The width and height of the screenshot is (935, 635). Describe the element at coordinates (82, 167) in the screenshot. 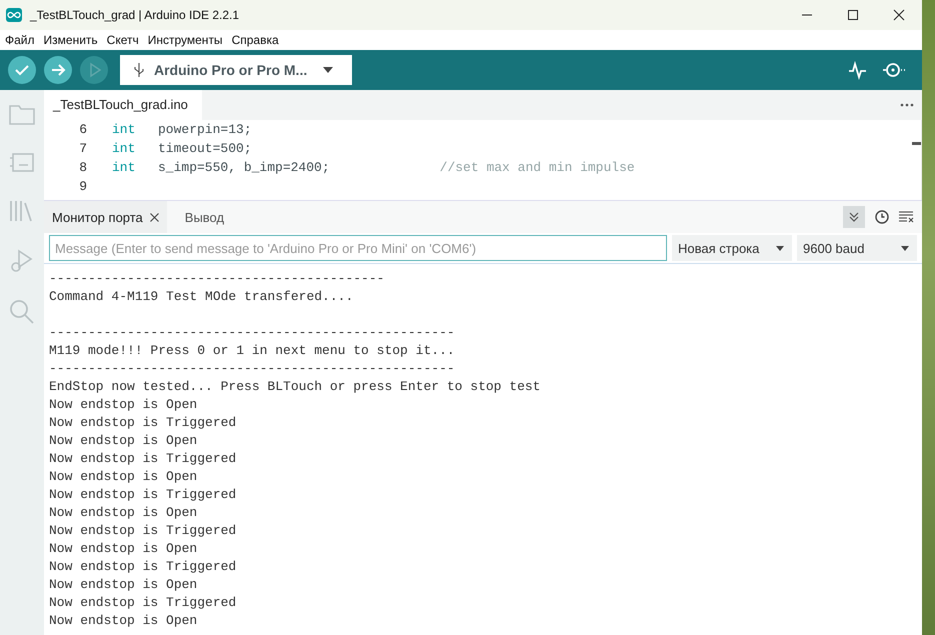

I see `line-number: 8` at that location.